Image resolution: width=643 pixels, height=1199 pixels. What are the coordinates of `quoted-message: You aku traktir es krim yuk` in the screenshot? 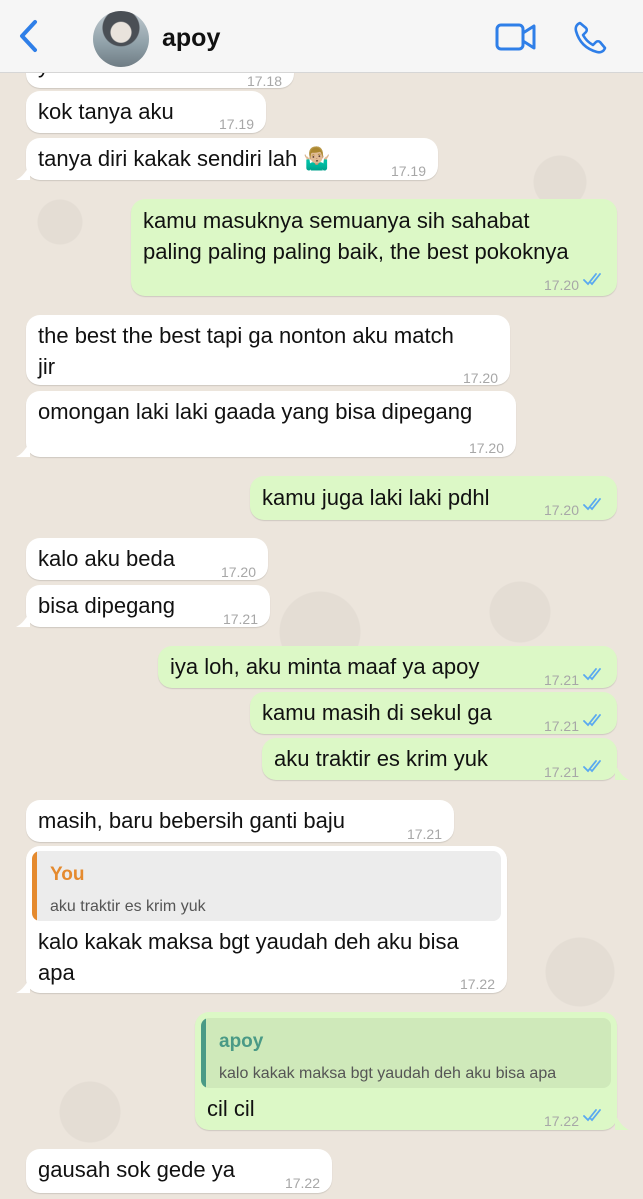 It's located at (266, 886).